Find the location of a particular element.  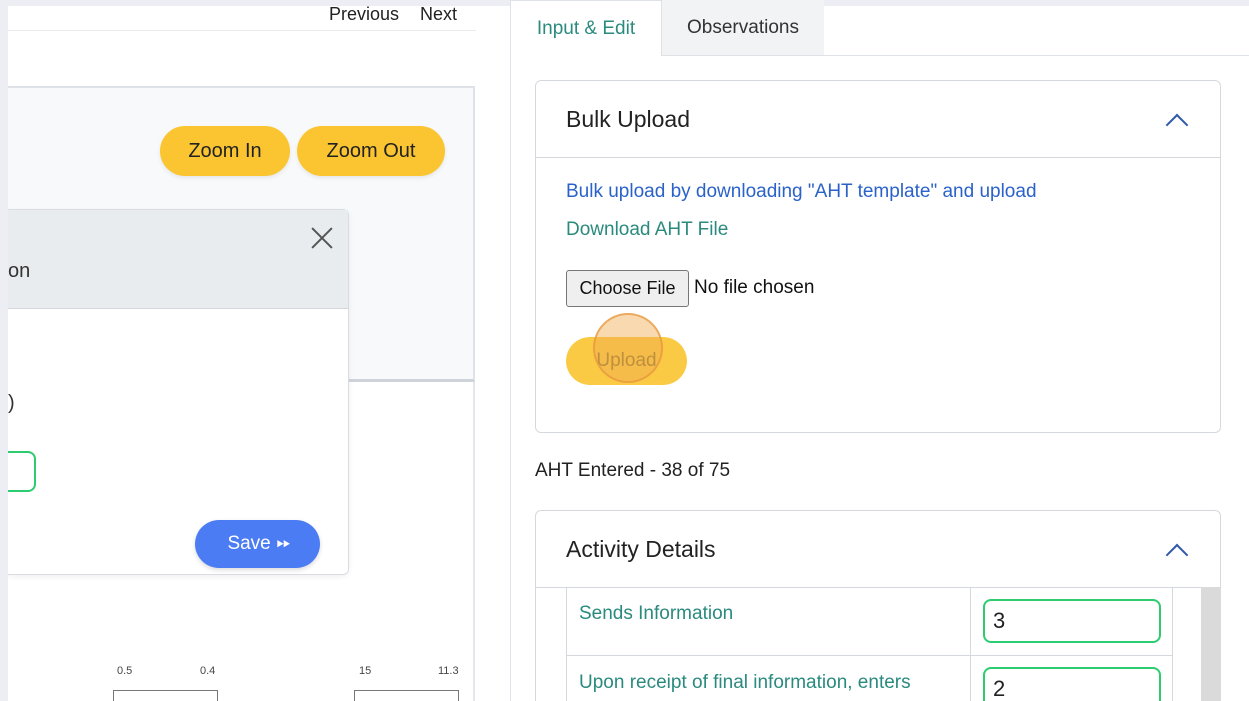

activity-details-title: Activity Details is located at coordinates (641, 549).